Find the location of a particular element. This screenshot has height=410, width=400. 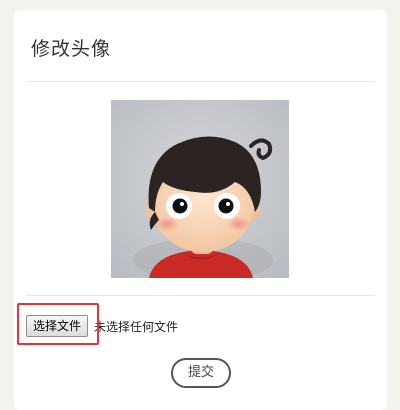

top-divider is located at coordinates (200, 81).